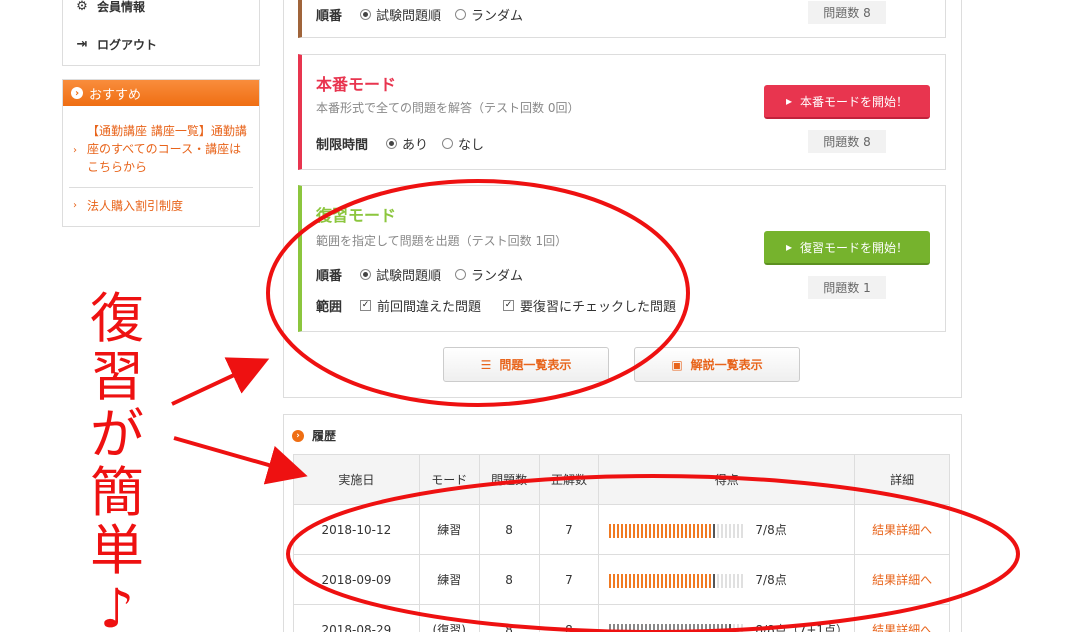  I want to click on explanation-list-button: ▣ 解説一覧表示, so click(717, 364).